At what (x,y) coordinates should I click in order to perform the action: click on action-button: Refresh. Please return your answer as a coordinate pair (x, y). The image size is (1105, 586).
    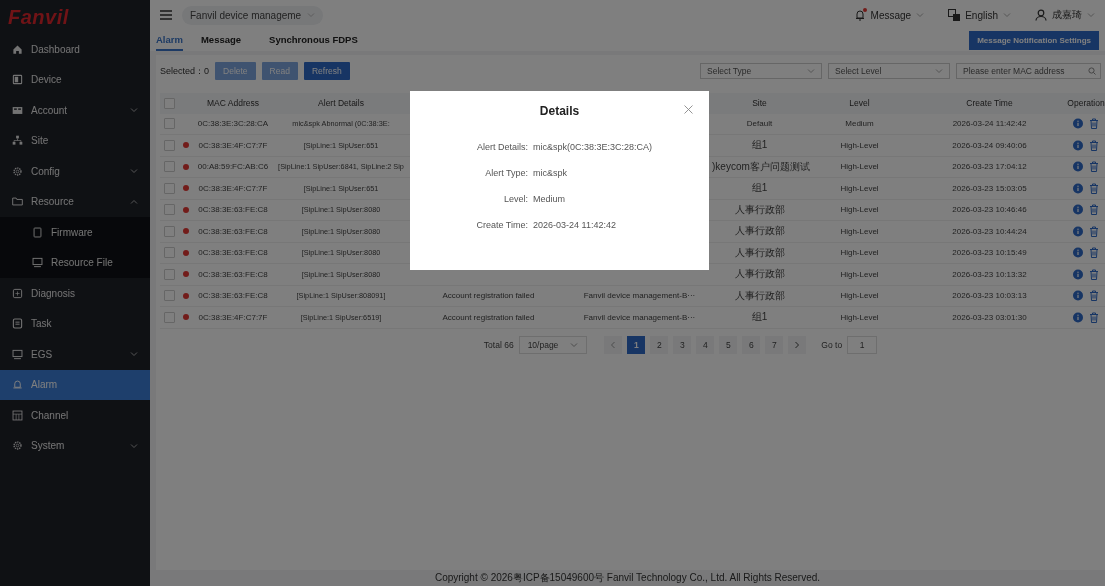
    Looking at the image, I should click on (326, 71).